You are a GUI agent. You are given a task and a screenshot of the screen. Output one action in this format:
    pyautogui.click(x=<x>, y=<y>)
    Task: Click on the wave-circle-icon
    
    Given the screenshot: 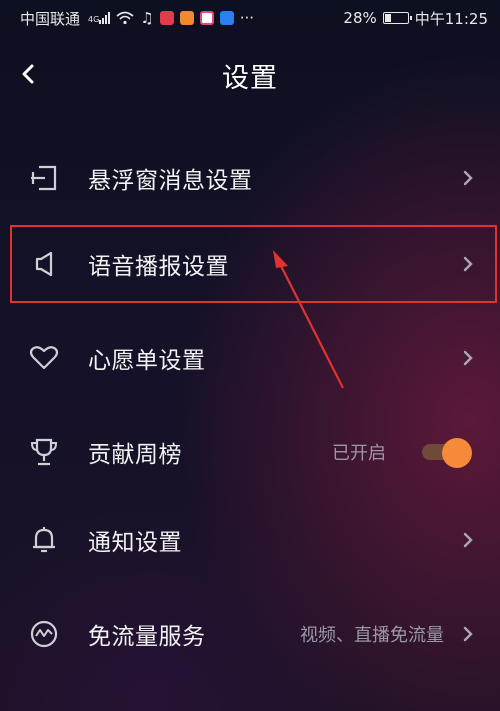 What is the action you would take?
    pyautogui.click(x=44, y=634)
    